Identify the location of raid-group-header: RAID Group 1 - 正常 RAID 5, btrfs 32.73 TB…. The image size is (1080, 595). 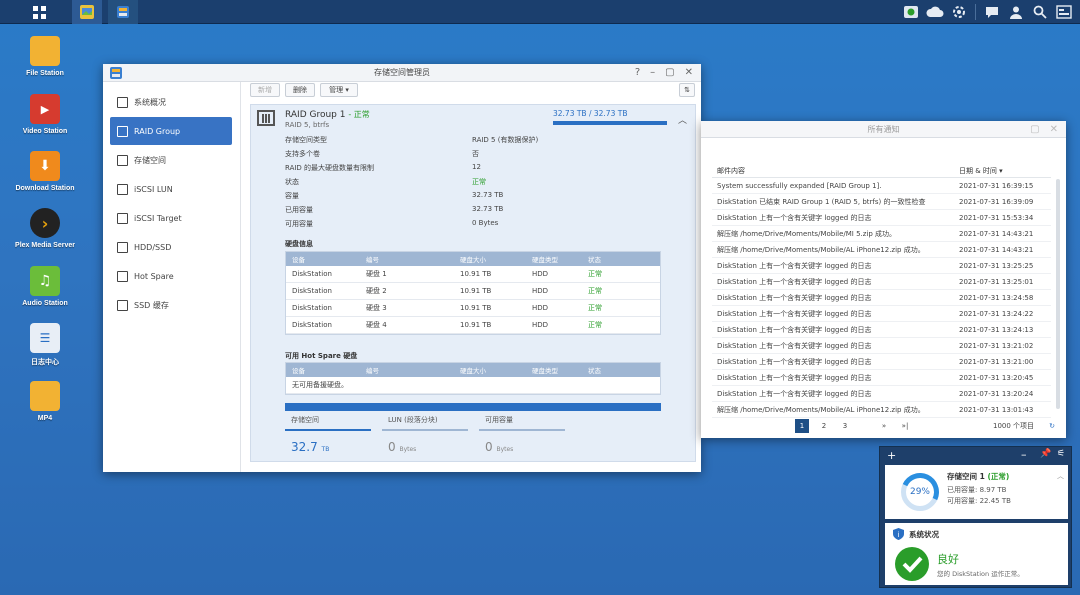
(473, 119).